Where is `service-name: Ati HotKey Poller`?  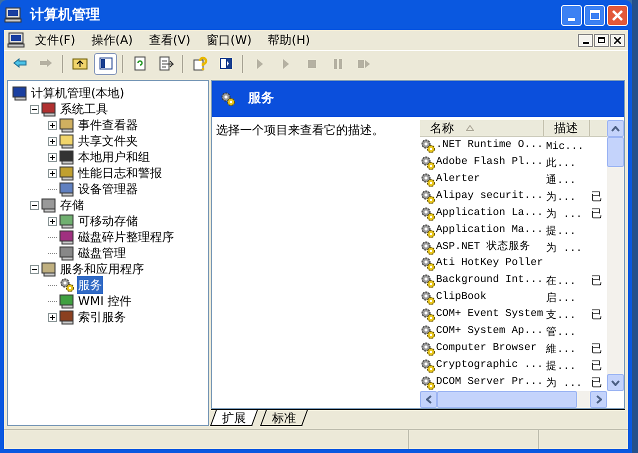
service-name: Ati HotKey Poller is located at coordinates (490, 264).